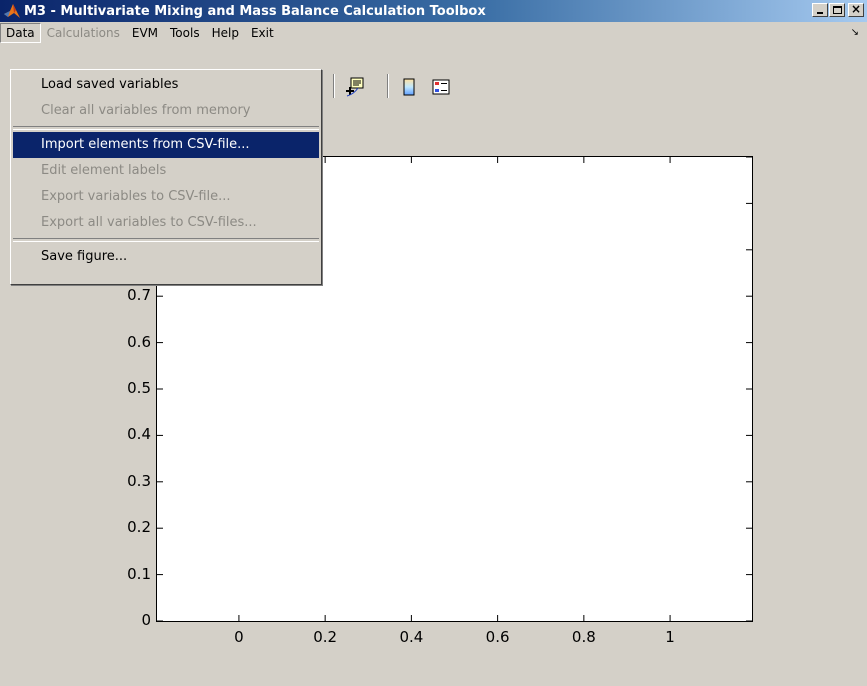 This screenshot has width=867, height=686. What do you see at coordinates (83, 33) in the screenshot?
I see `menu-calculations: Calculations` at bounding box center [83, 33].